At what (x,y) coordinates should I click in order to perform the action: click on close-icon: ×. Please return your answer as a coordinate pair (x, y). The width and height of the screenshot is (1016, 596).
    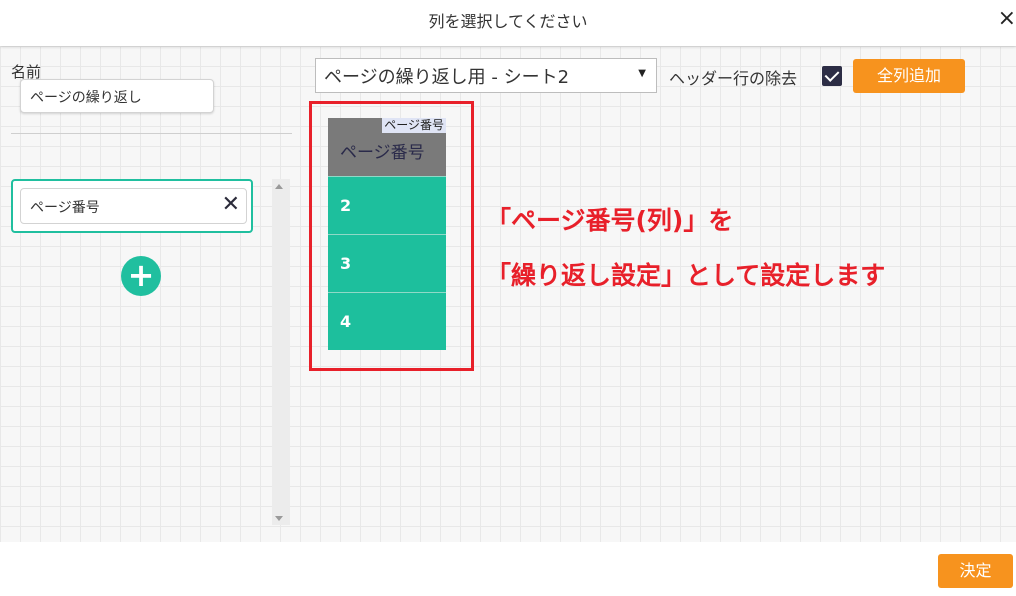
    Looking at the image, I should click on (1007, 19).